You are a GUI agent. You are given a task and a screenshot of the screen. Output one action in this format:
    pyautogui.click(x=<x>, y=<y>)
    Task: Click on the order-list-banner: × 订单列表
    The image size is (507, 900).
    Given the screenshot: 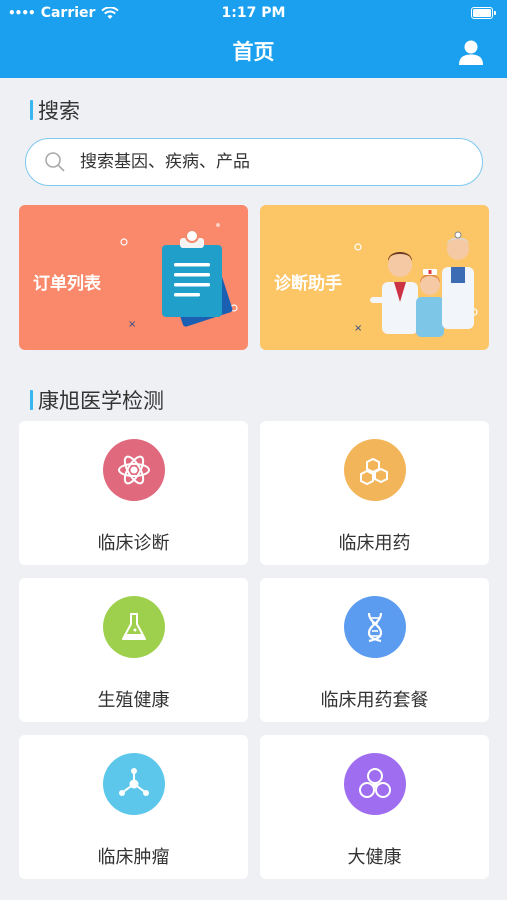 What is the action you would take?
    pyautogui.click(x=133, y=277)
    